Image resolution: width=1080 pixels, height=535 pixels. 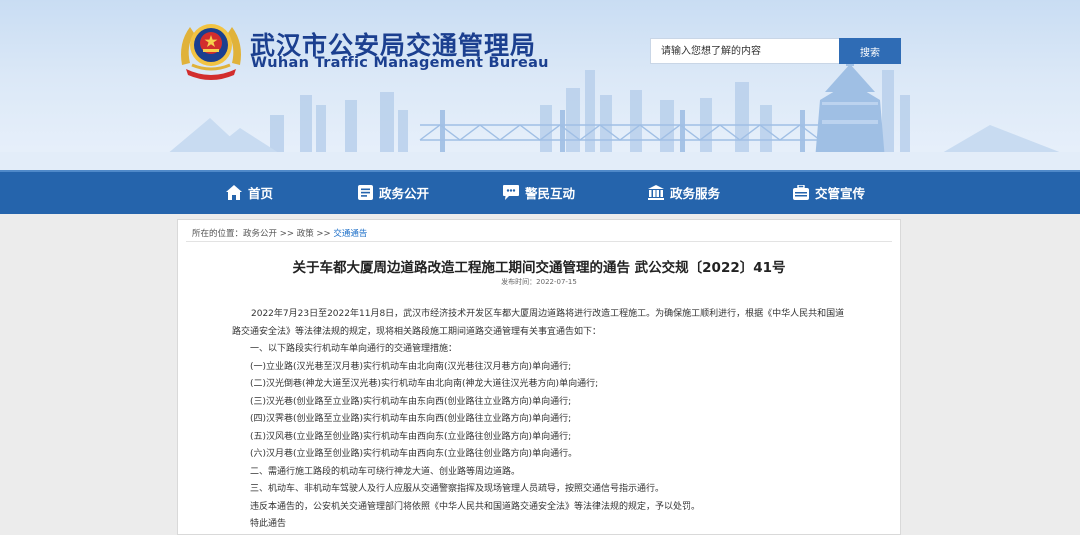 I want to click on breadcrumb: 所在的位置：政务公开 >> 政策 >> 交通通告, so click(x=279, y=233).